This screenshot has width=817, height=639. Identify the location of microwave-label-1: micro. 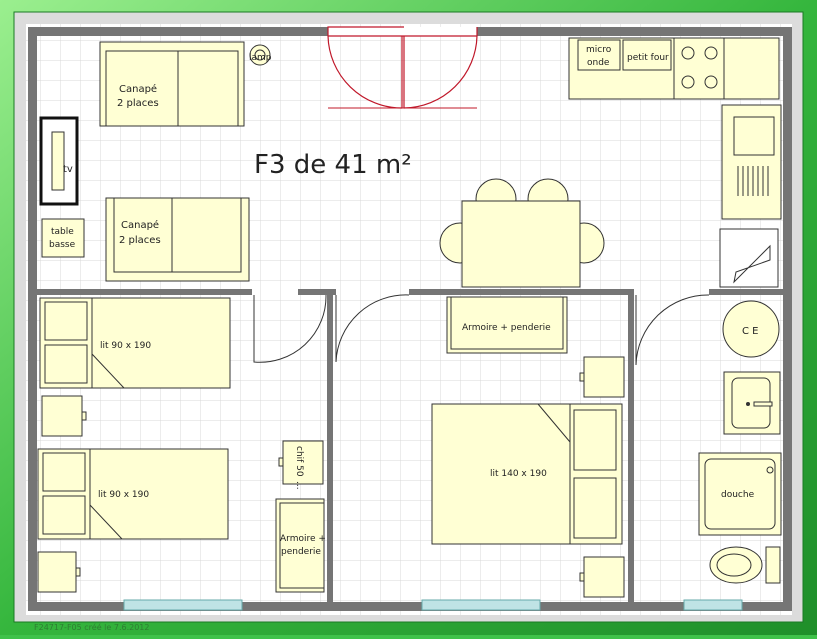
(599, 50).